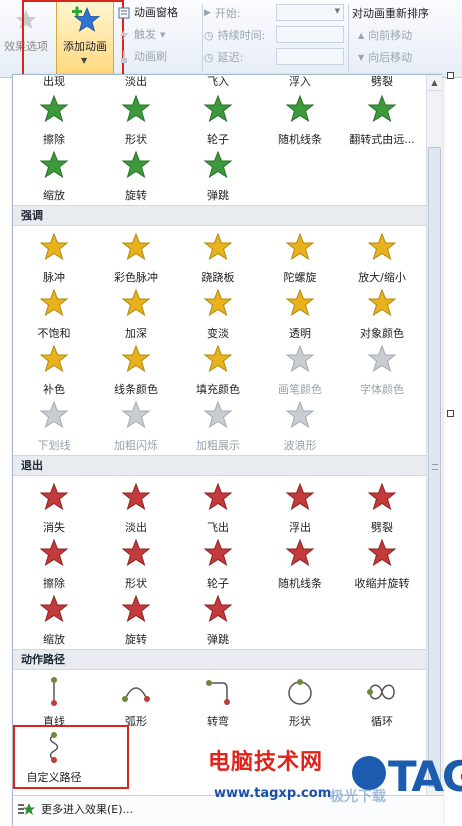 Image resolution: width=462 pixels, height=826 pixels. I want to click on animation-effect-label: 劈裂, so click(382, 82).